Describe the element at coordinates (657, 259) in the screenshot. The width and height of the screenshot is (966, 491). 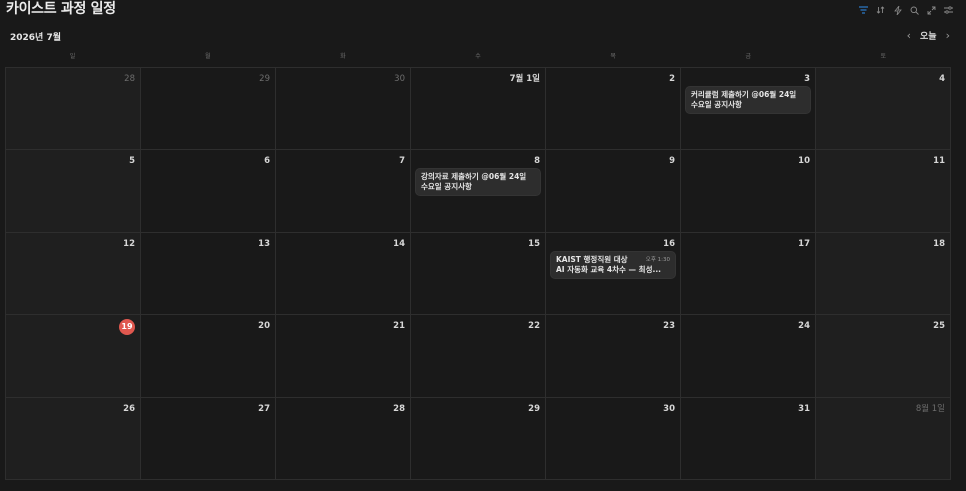
I see `event-time: 오후 1:30` at that location.